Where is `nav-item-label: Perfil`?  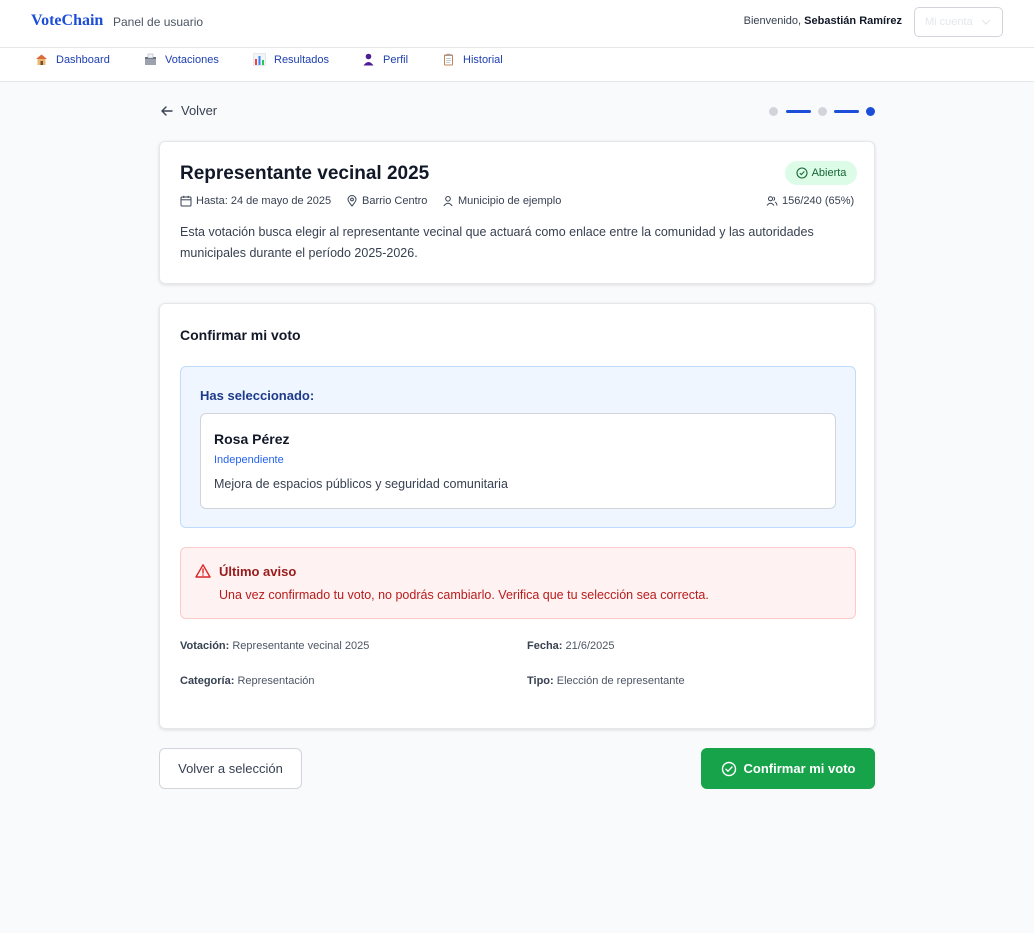
nav-item-label: Perfil is located at coordinates (396, 59).